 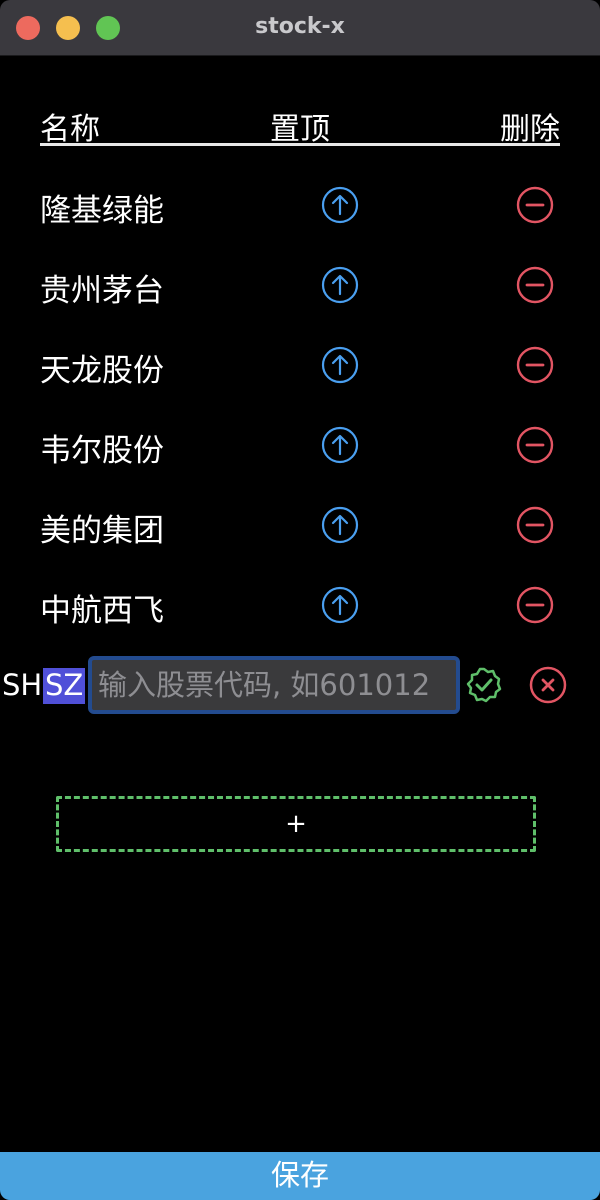 What do you see at coordinates (300, 525) in the screenshot?
I see `stock-row: 美的集团` at bounding box center [300, 525].